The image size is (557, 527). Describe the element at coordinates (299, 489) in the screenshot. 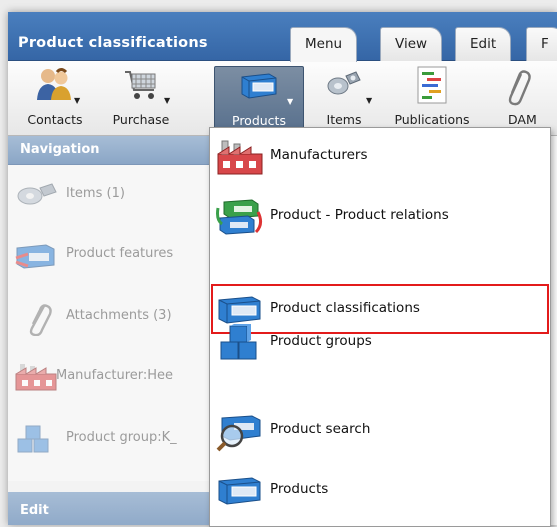

I see `menu-item-label: Products` at that location.